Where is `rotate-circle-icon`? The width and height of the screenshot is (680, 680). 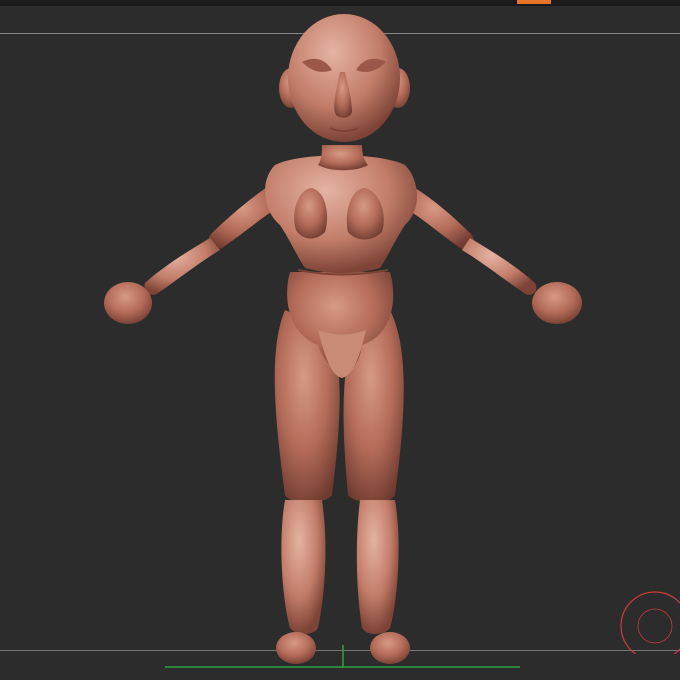 rotate-circle-icon is located at coordinates (650, 619).